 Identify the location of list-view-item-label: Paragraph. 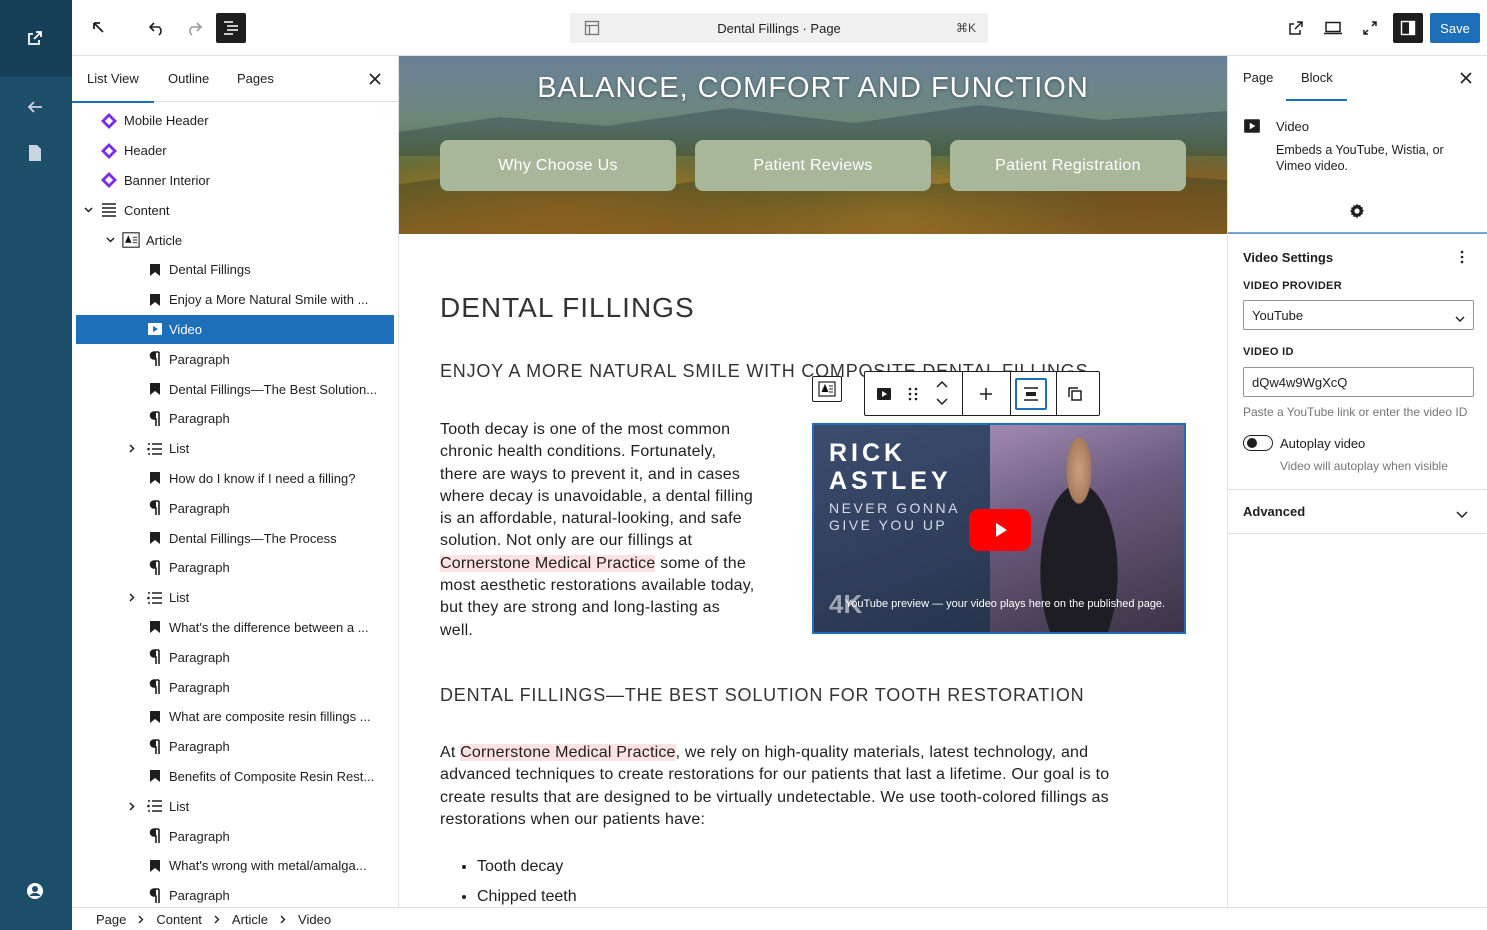
(199, 896).